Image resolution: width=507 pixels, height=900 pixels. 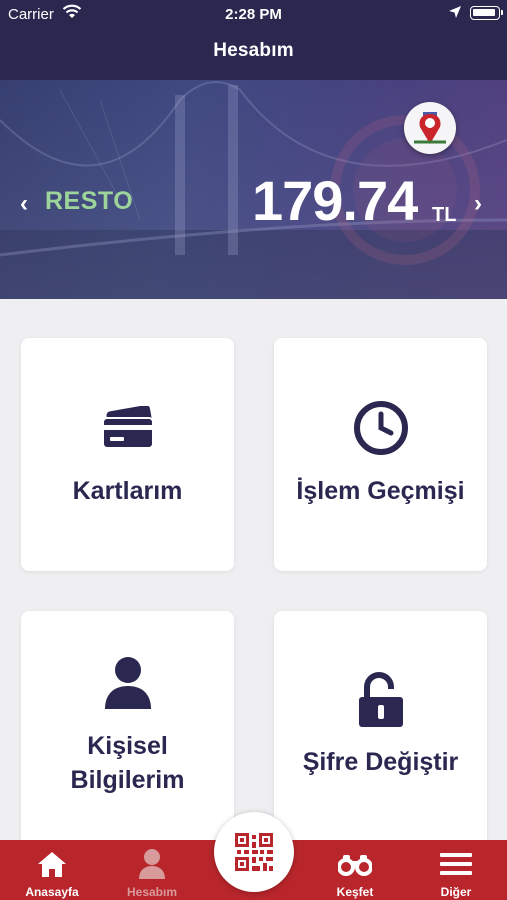 What do you see at coordinates (127, 683) in the screenshot?
I see `user-icon` at bounding box center [127, 683].